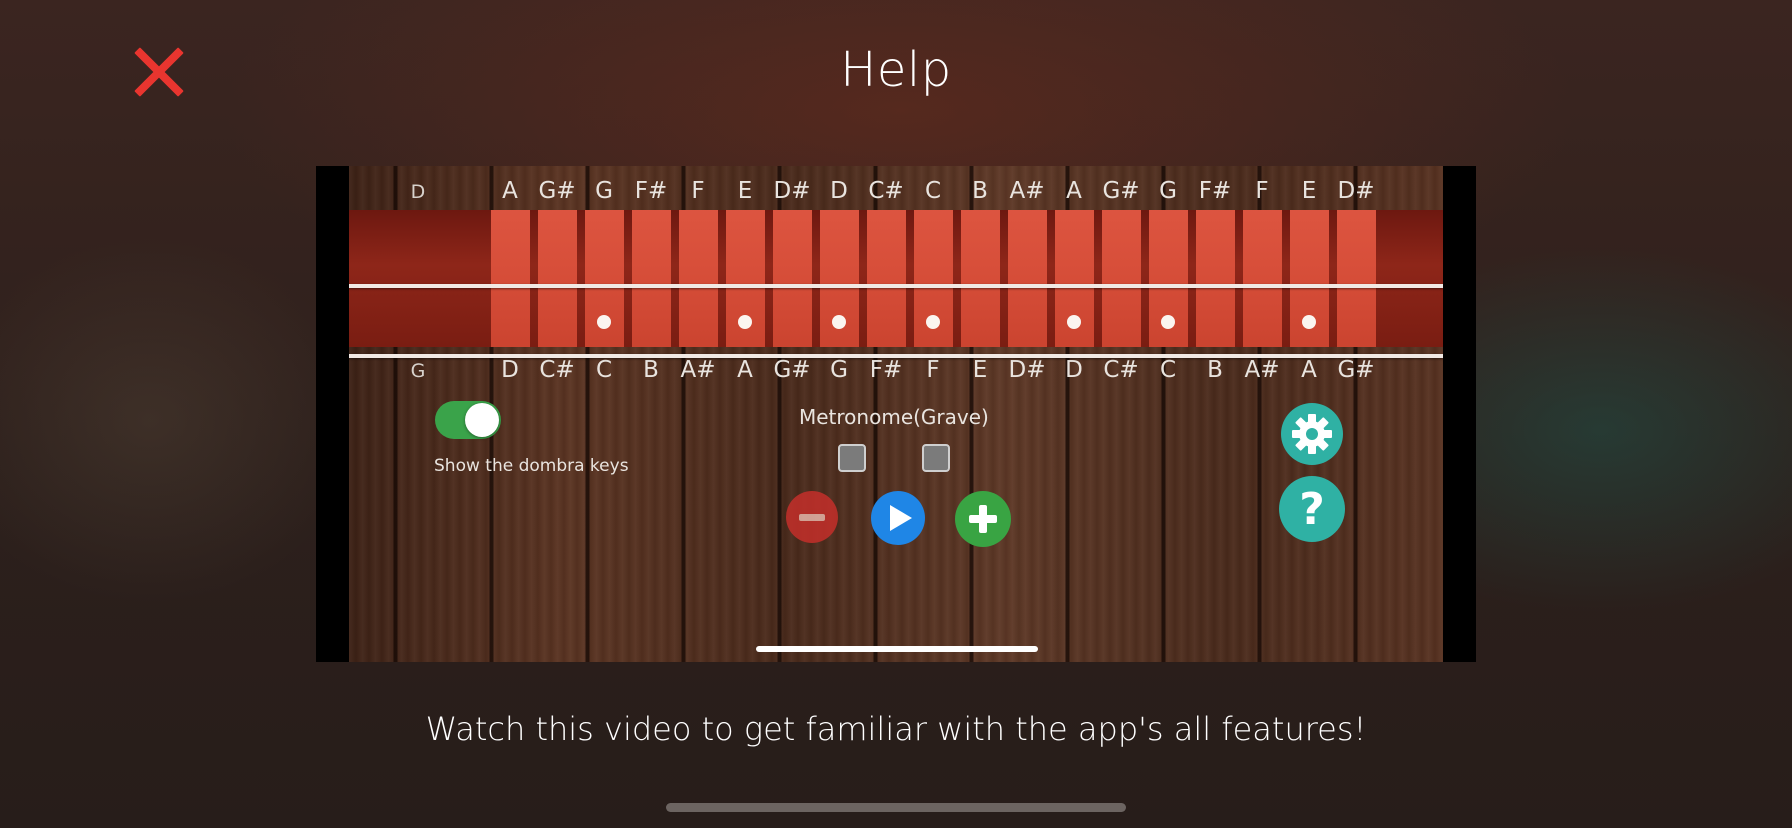 This screenshot has width=1792, height=828. I want to click on plus-icon, so click(983, 519).